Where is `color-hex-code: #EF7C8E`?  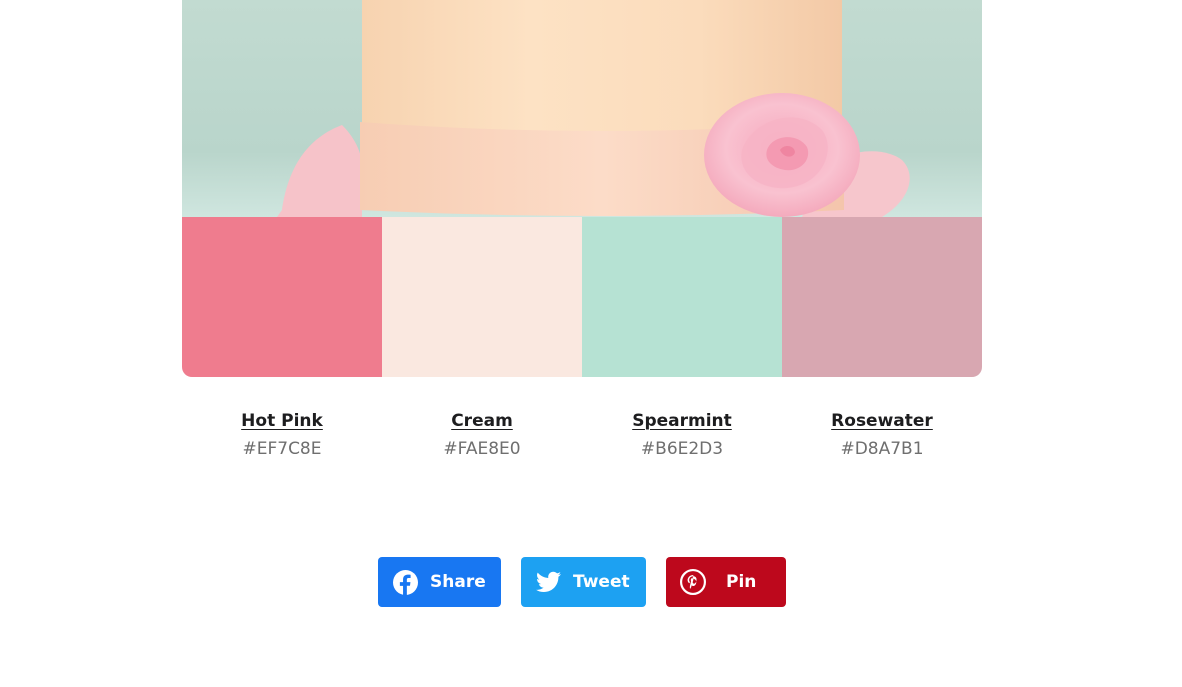 color-hex-code: #EF7C8E is located at coordinates (282, 449).